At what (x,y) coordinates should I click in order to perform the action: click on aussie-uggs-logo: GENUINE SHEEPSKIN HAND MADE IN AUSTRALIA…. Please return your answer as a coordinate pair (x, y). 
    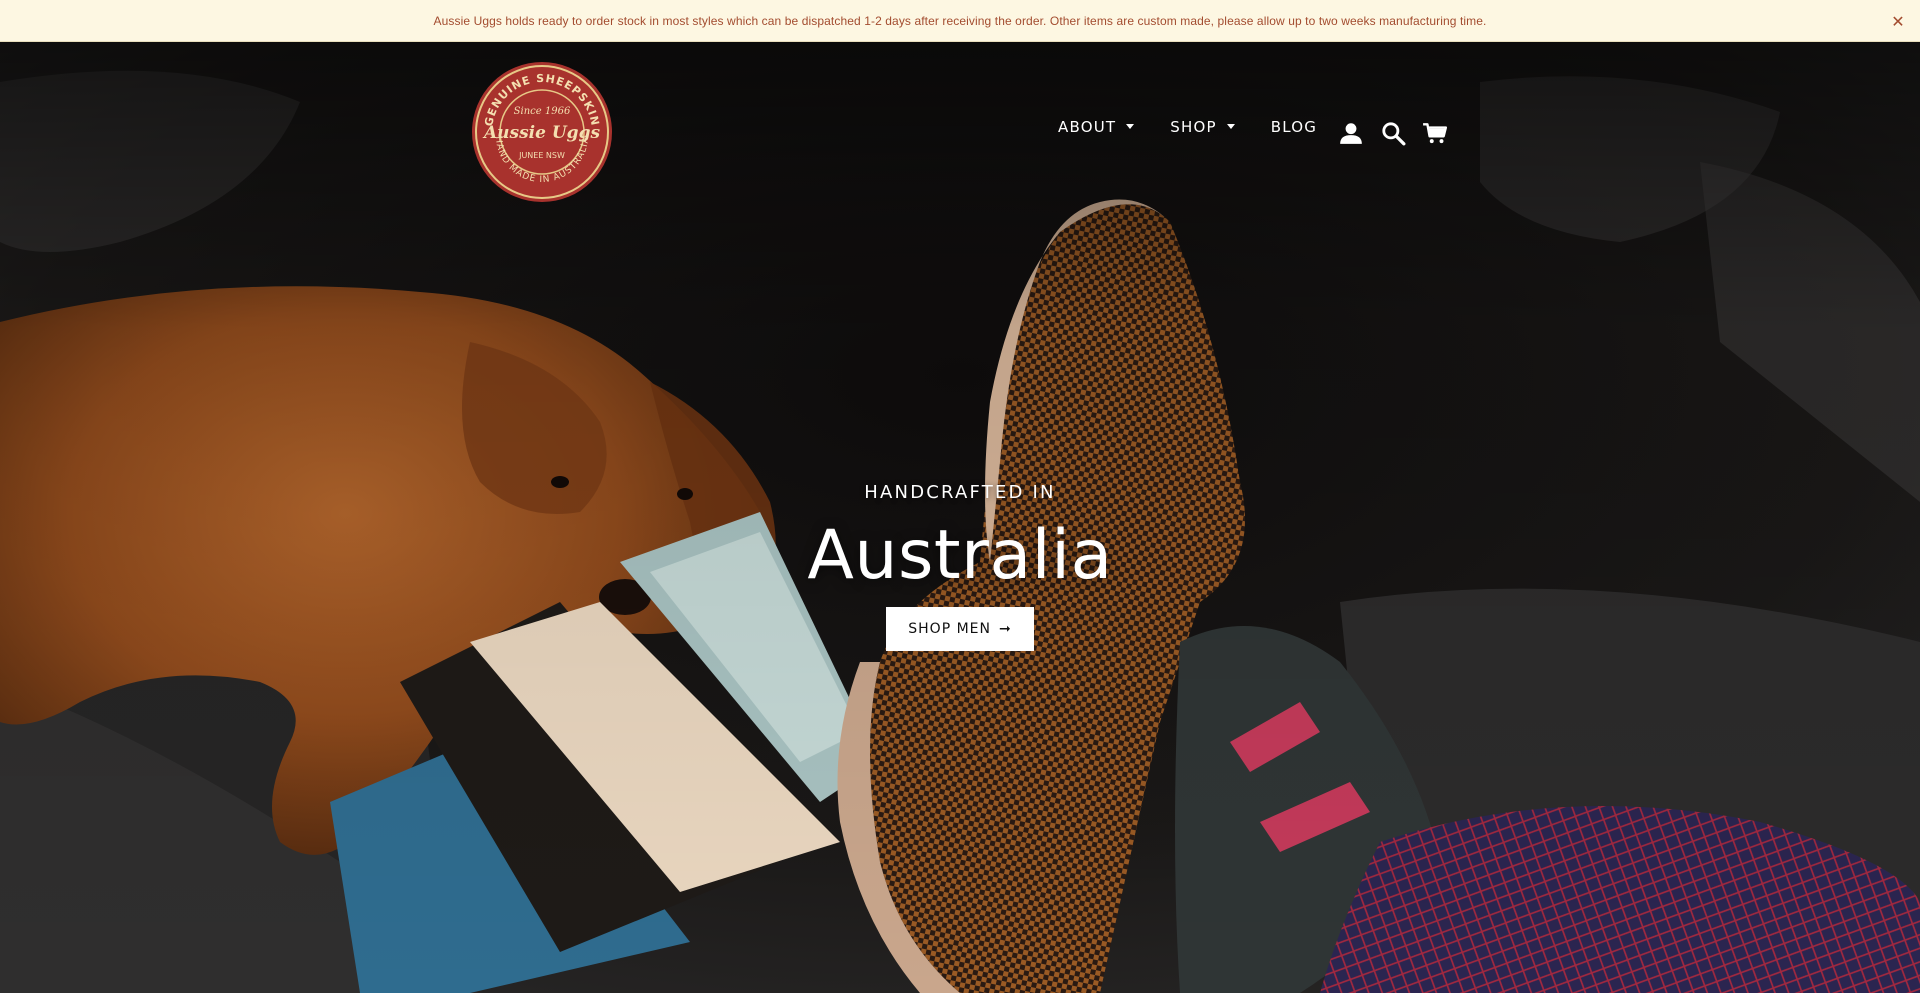
    Looking at the image, I should click on (542, 132).